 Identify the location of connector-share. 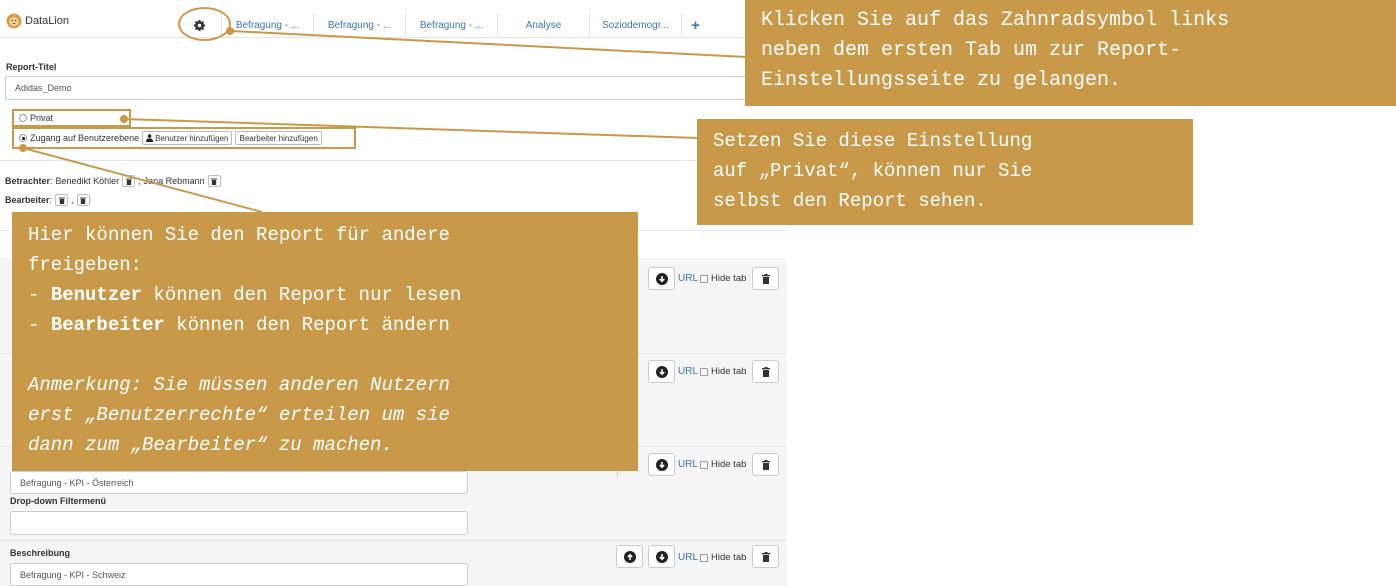
(142, 180).